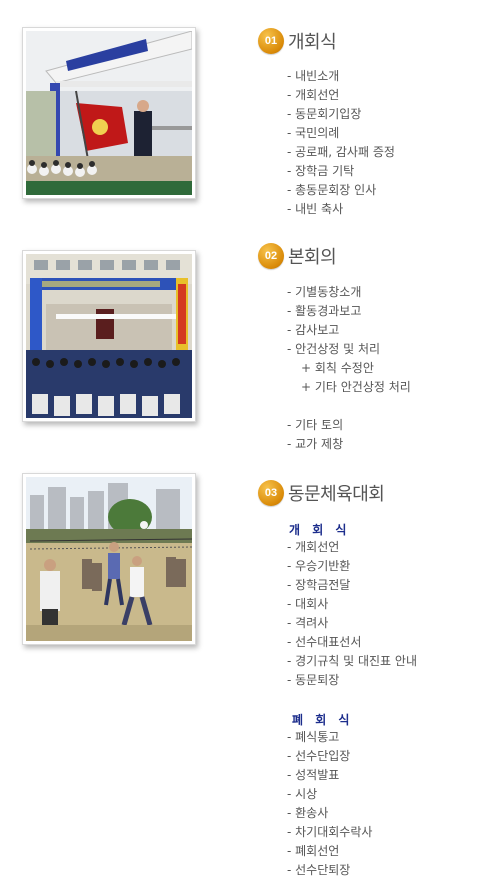  I want to click on general-meeting-image, so click(109, 336).